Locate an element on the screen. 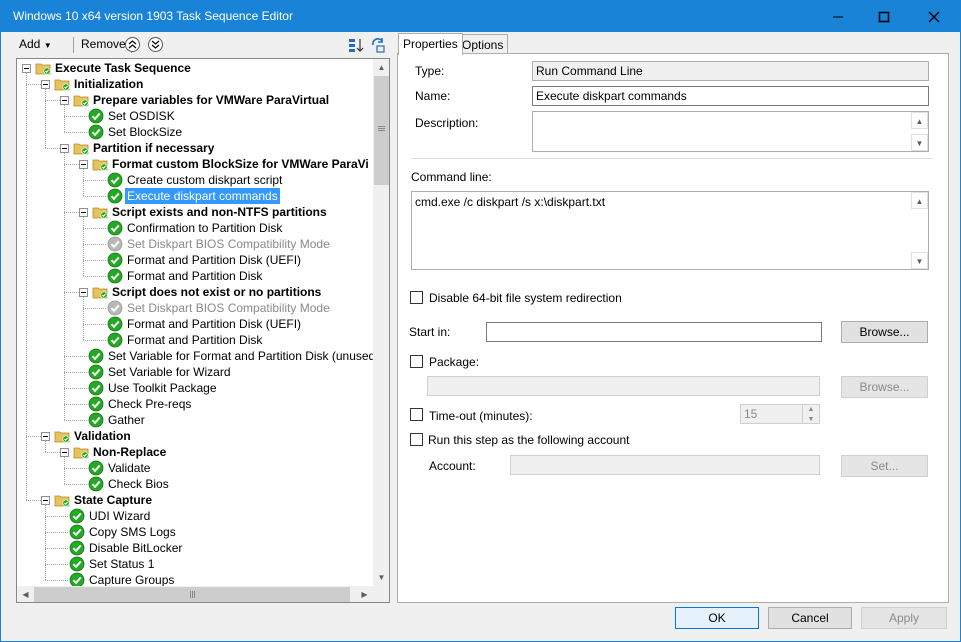 This screenshot has width=961, height=642. tree-step-node: Set Variable for Wizard is located at coordinates (195, 372).